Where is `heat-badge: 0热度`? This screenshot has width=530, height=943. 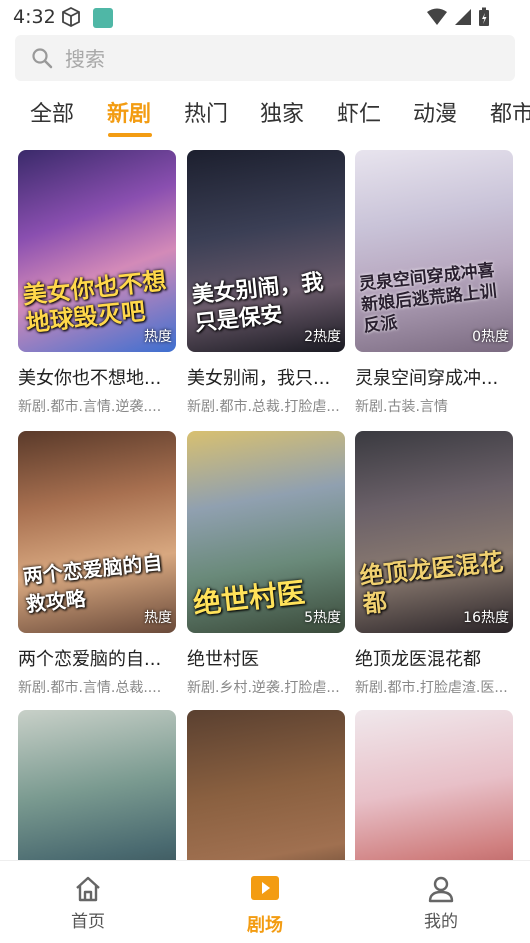
heat-badge: 0热度 is located at coordinates (490, 337).